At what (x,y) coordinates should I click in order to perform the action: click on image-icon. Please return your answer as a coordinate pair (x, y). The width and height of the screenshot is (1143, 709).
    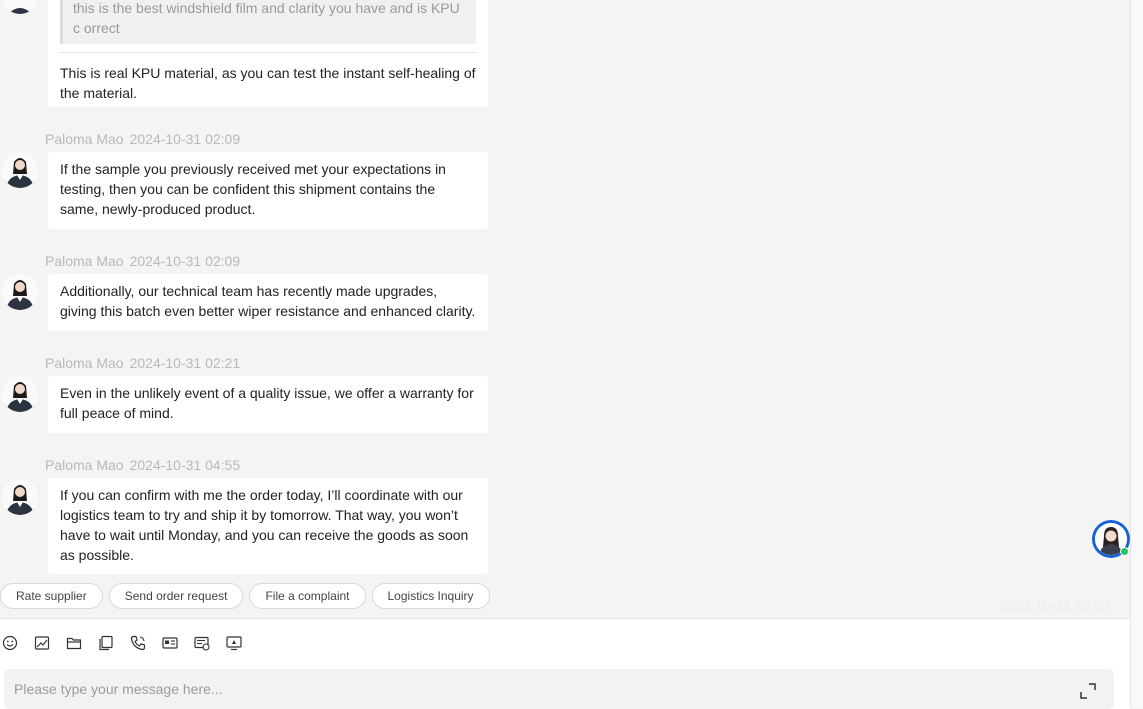
    Looking at the image, I should click on (42, 643).